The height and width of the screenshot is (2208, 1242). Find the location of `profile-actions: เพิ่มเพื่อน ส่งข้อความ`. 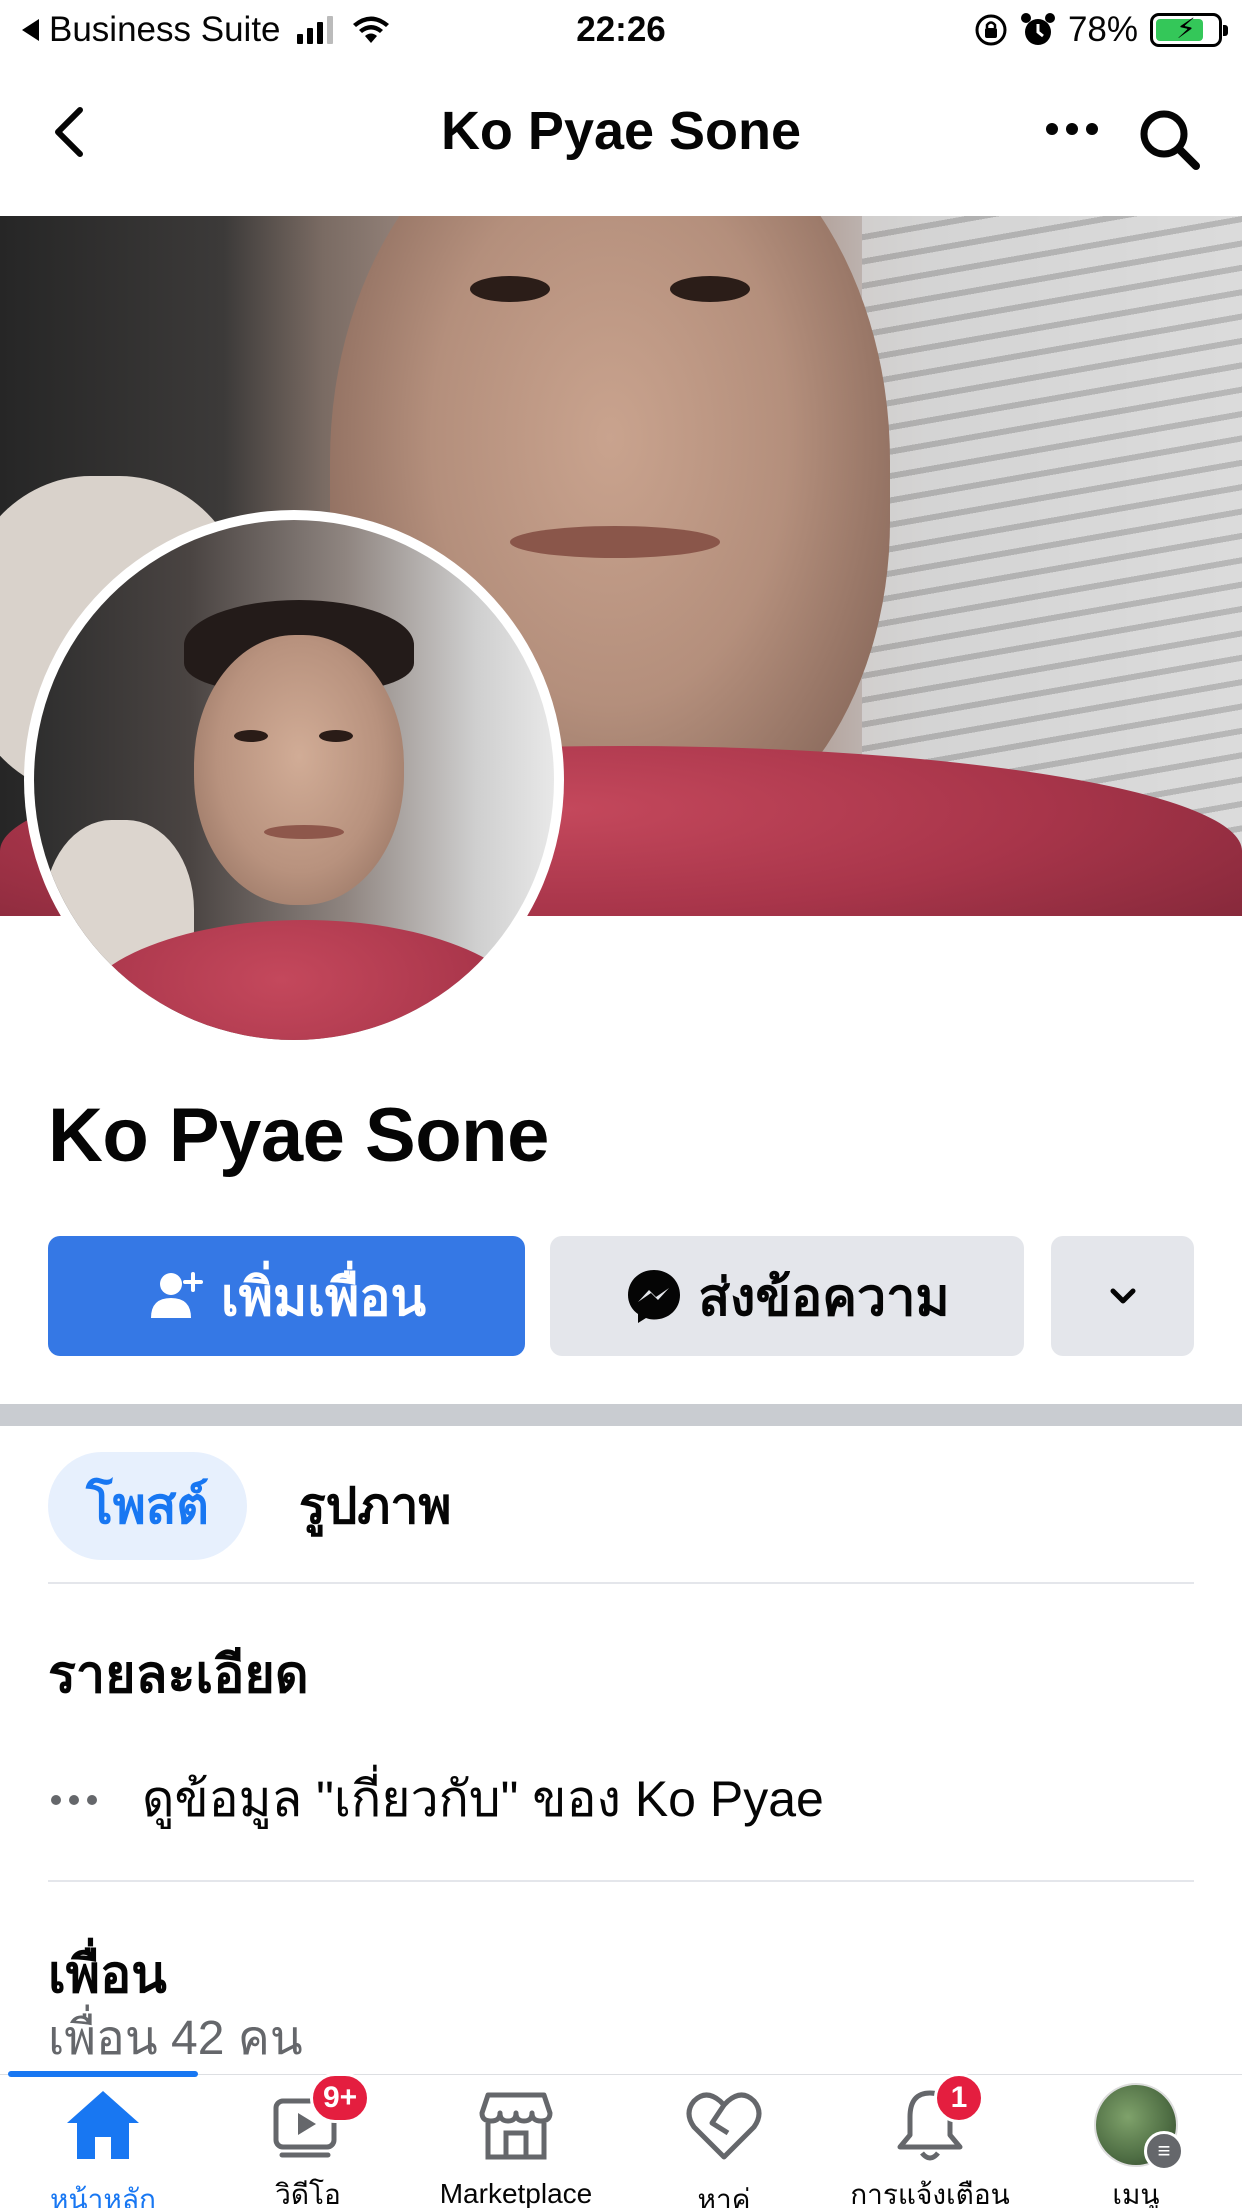

profile-actions: เพิ่มเพื่อน ส่งข้อความ is located at coordinates (621, 1296).